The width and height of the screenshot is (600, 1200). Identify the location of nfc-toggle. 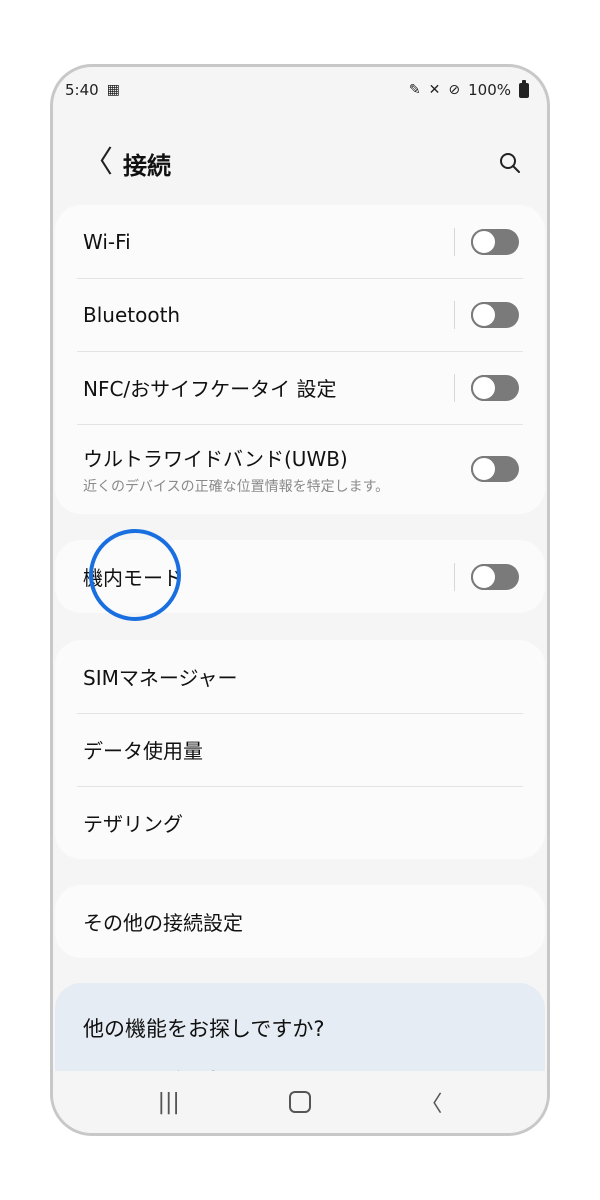
(495, 387).